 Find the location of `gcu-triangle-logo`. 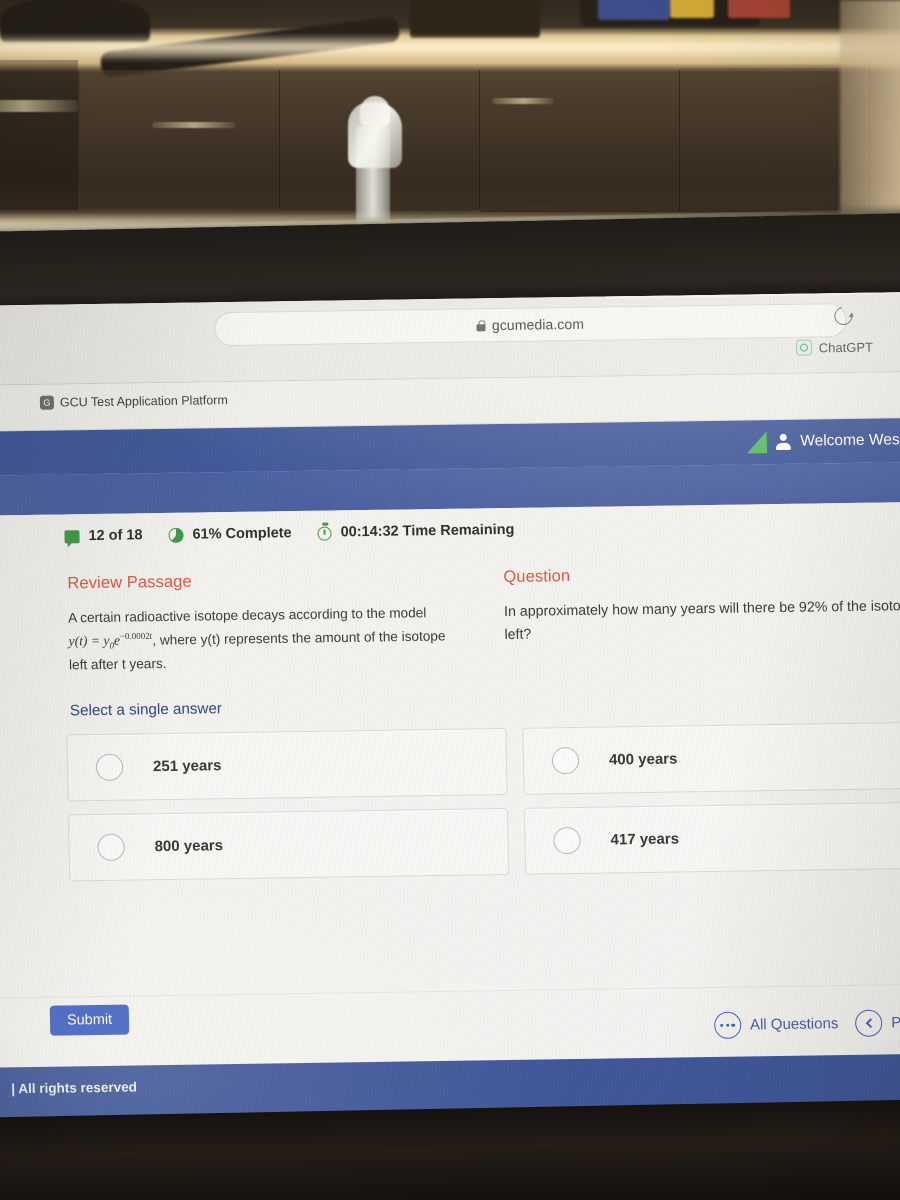

gcu-triangle-logo is located at coordinates (757, 442).